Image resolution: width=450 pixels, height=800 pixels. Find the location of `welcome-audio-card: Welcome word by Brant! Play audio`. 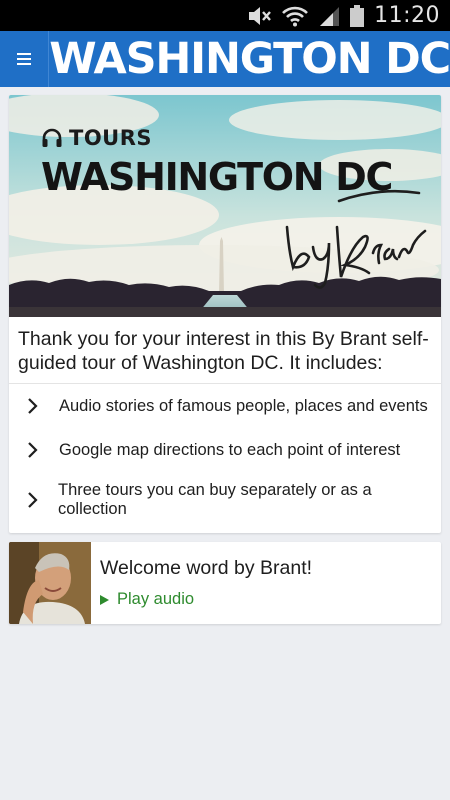

welcome-audio-card: Welcome word by Brant! Play audio is located at coordinates (225, 583).